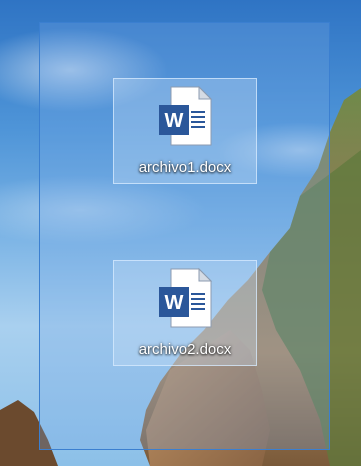 Image resolution: width=361 pixels, height=466 pixels. What do you see at coordinates (185, 349) in the screenshot?
I see `icon-label: archivo2.docx` at bounding box center [185, 349].